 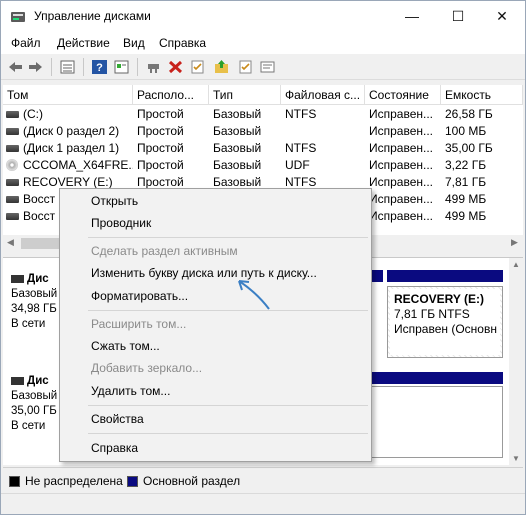 I want to click on recovery-partition-size: 7,81 ГБ NTFS, so click(x=432, y=314).